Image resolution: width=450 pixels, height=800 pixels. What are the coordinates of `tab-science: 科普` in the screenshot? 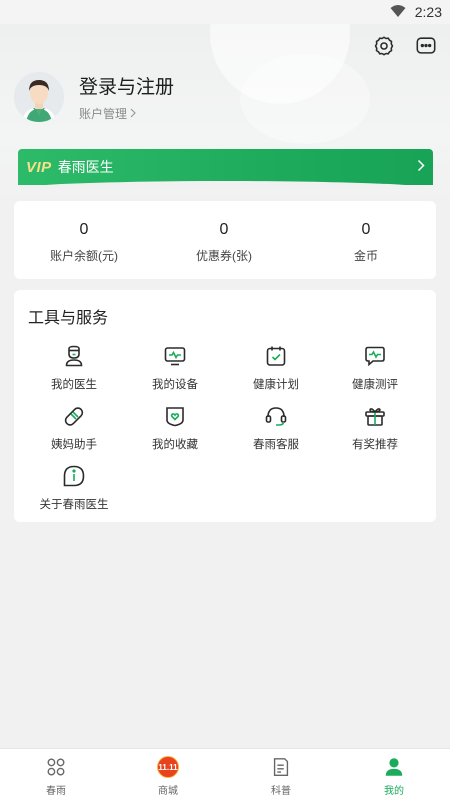 It's located at (281, 776).